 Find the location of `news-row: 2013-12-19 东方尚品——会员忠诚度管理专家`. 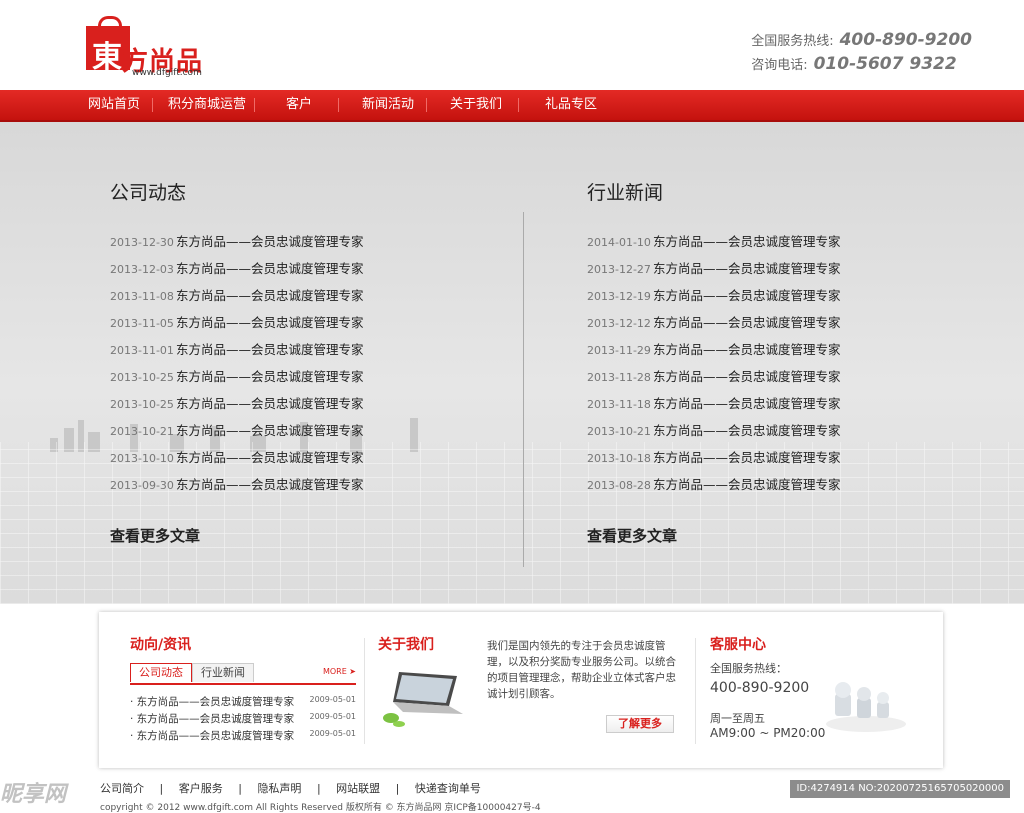

news-row: 2013-12-19 东方尚品——会员忠诚度管理专家 is located at coordinates (714, 301).